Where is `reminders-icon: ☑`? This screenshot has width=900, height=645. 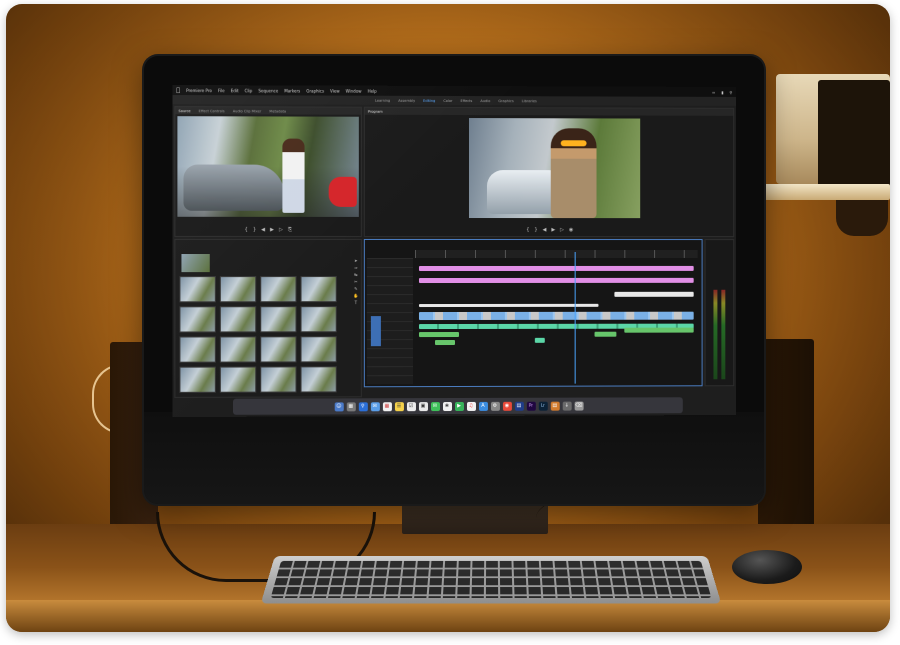
reminders-icon: ☑ is located at coordinates (410, 406).